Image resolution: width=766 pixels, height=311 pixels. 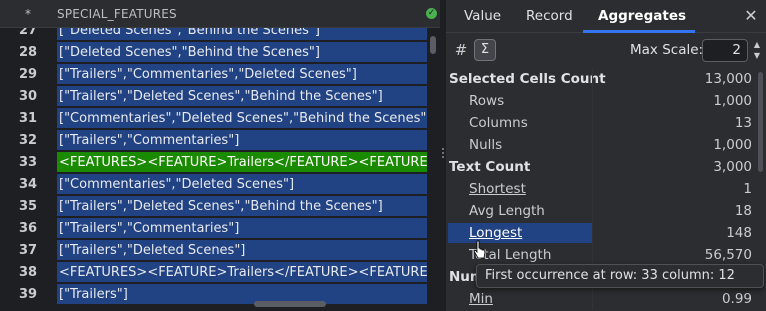 I want to click on table-row: 28 ["Deleted Scenes","Behind the Scenes"], so click(x=220, y=53).